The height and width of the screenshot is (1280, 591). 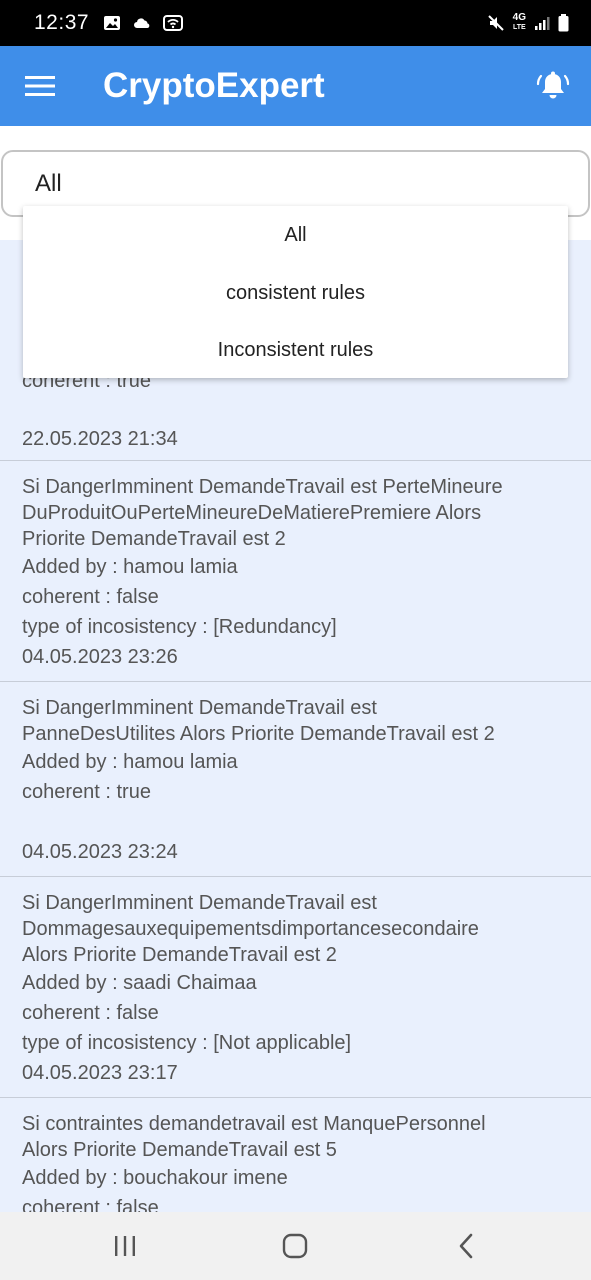 I want to click on back-button, so click(x=466, y=1246).